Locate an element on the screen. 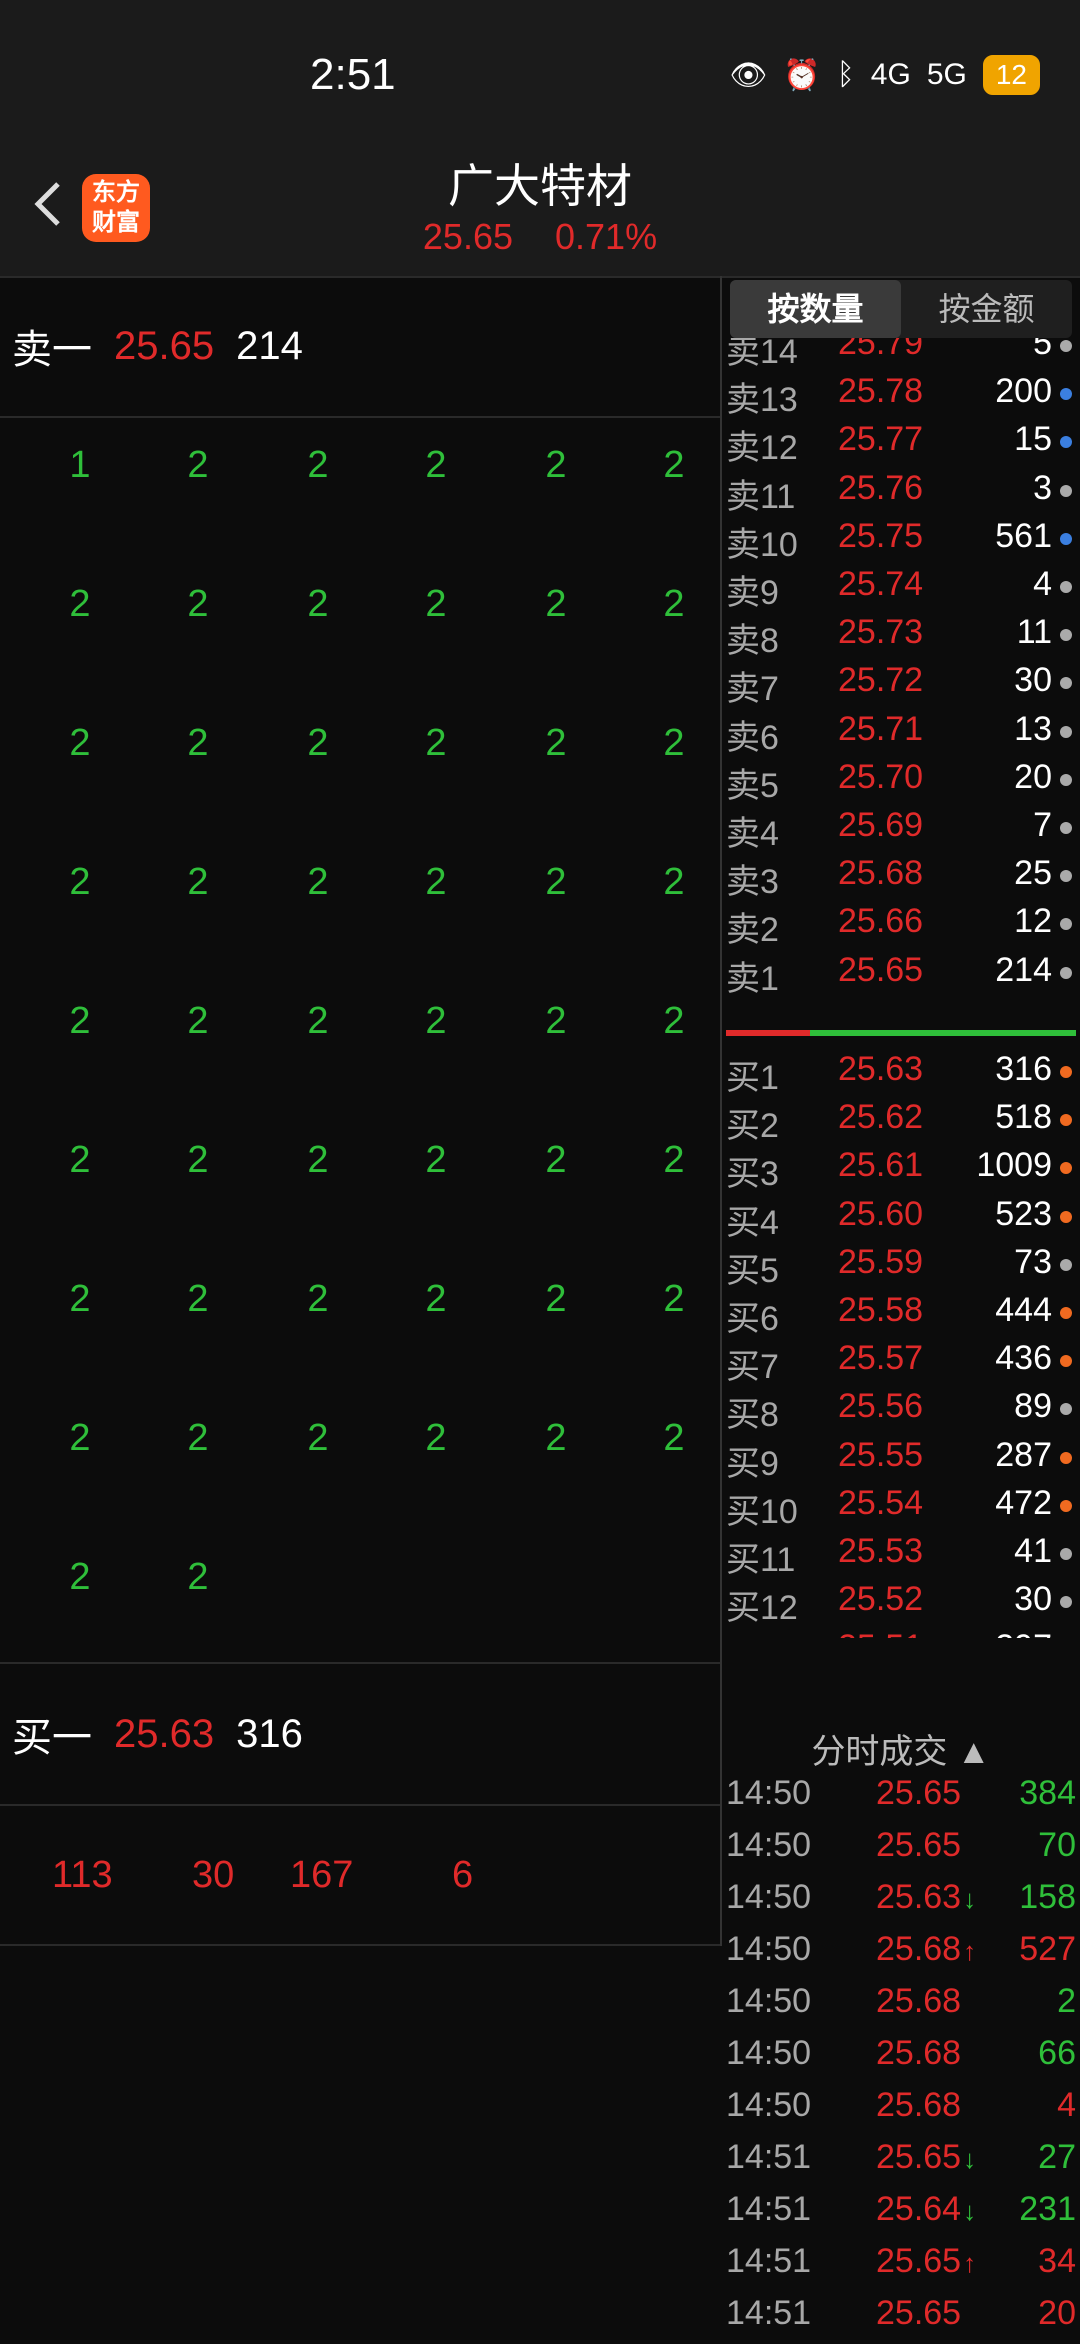  ask-row: 卖2 25.66 12 is located at coordinates (901, 926).